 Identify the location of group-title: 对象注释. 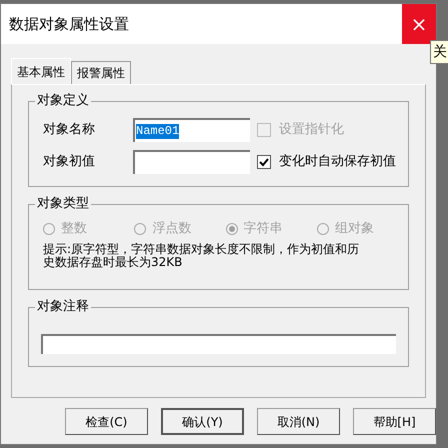
(63, 307).